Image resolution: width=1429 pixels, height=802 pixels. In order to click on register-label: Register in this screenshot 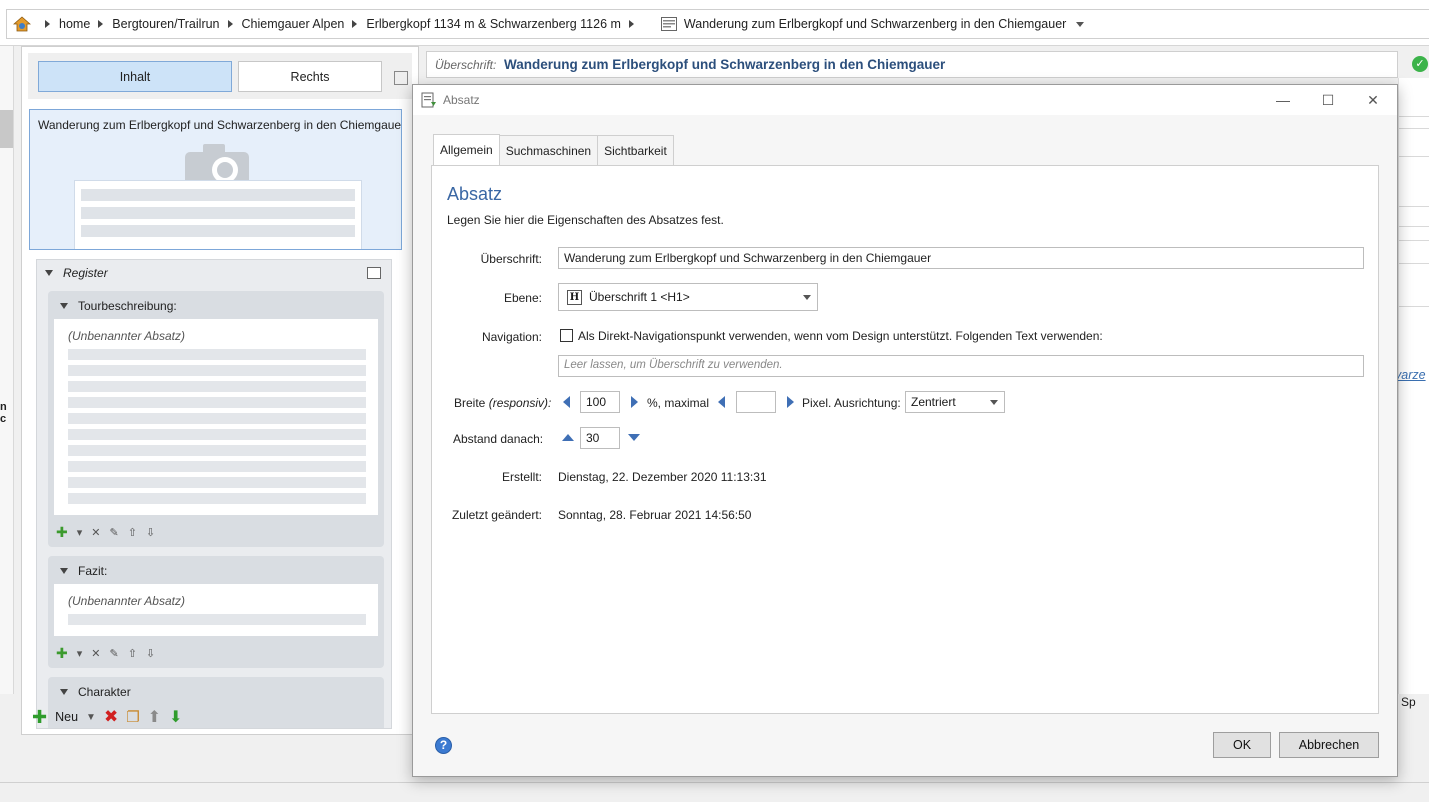, I will do `click(85, 273)`.